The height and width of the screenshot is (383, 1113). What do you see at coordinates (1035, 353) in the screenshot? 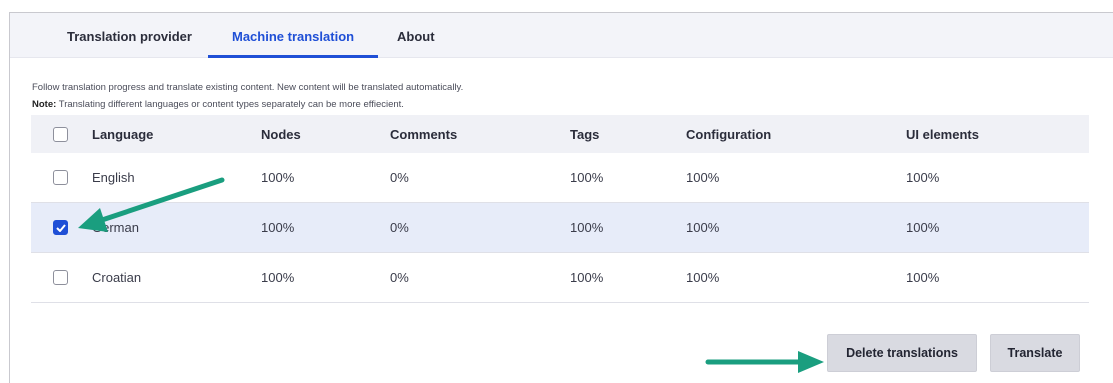
I see `translate-button: Translate` at bounding box center [1035, 353].